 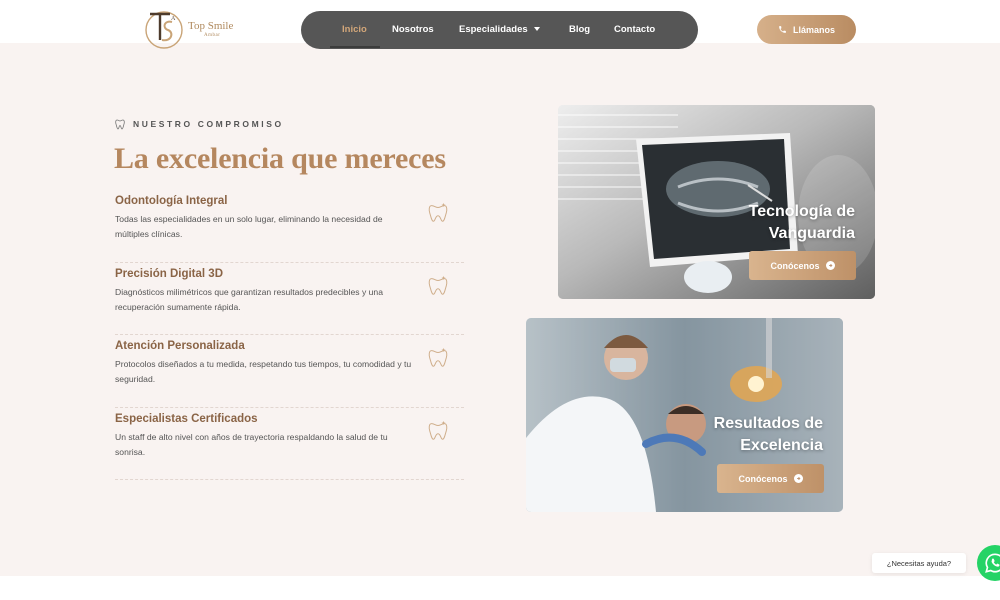 I want to click on nav-item-inicio: Inicio, so click(x=354, y=30).